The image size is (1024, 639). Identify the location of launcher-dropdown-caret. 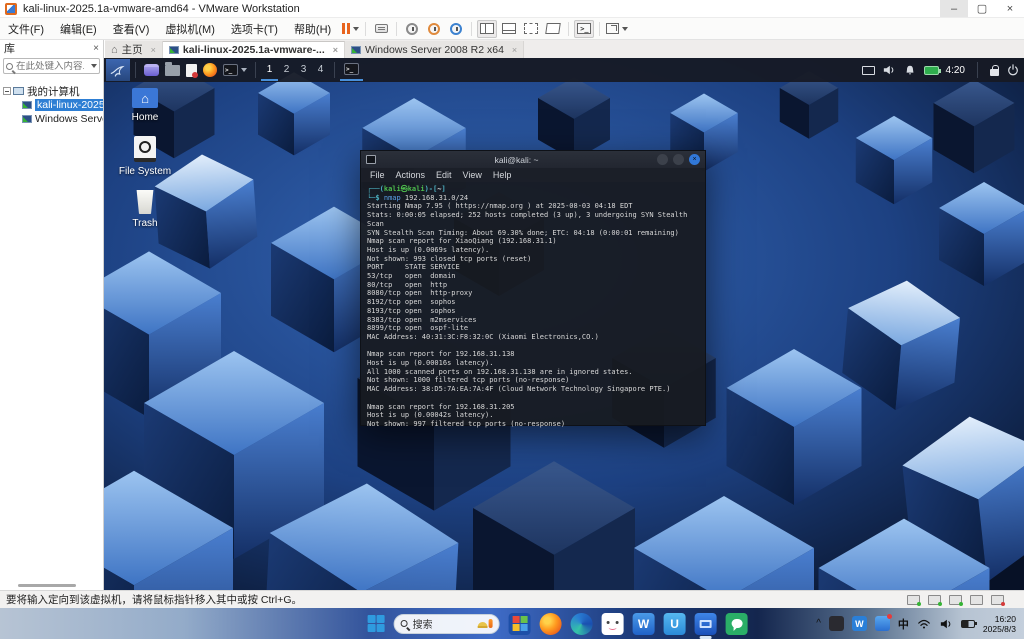
(244, 70).